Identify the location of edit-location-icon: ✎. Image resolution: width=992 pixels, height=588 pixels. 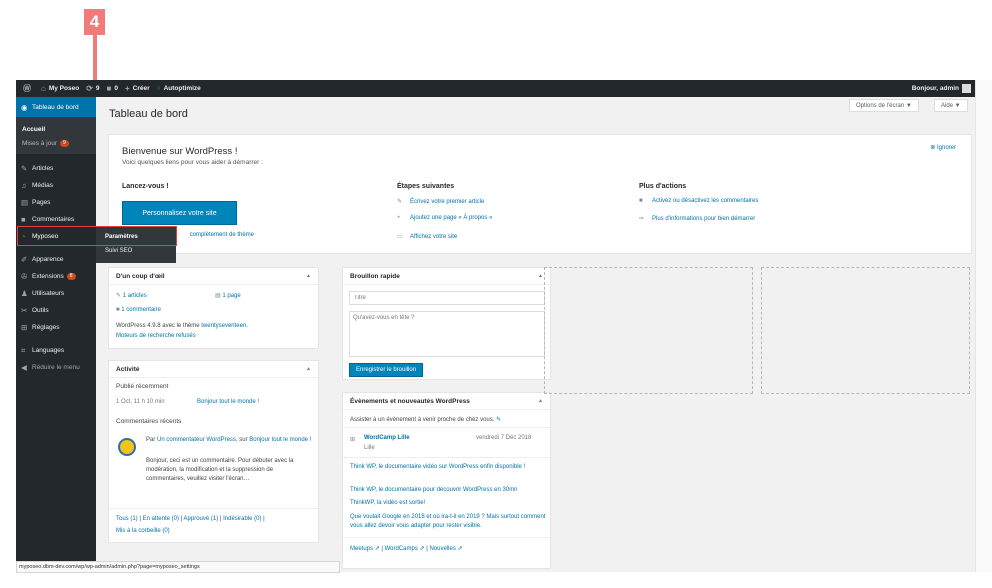
(498, 420).